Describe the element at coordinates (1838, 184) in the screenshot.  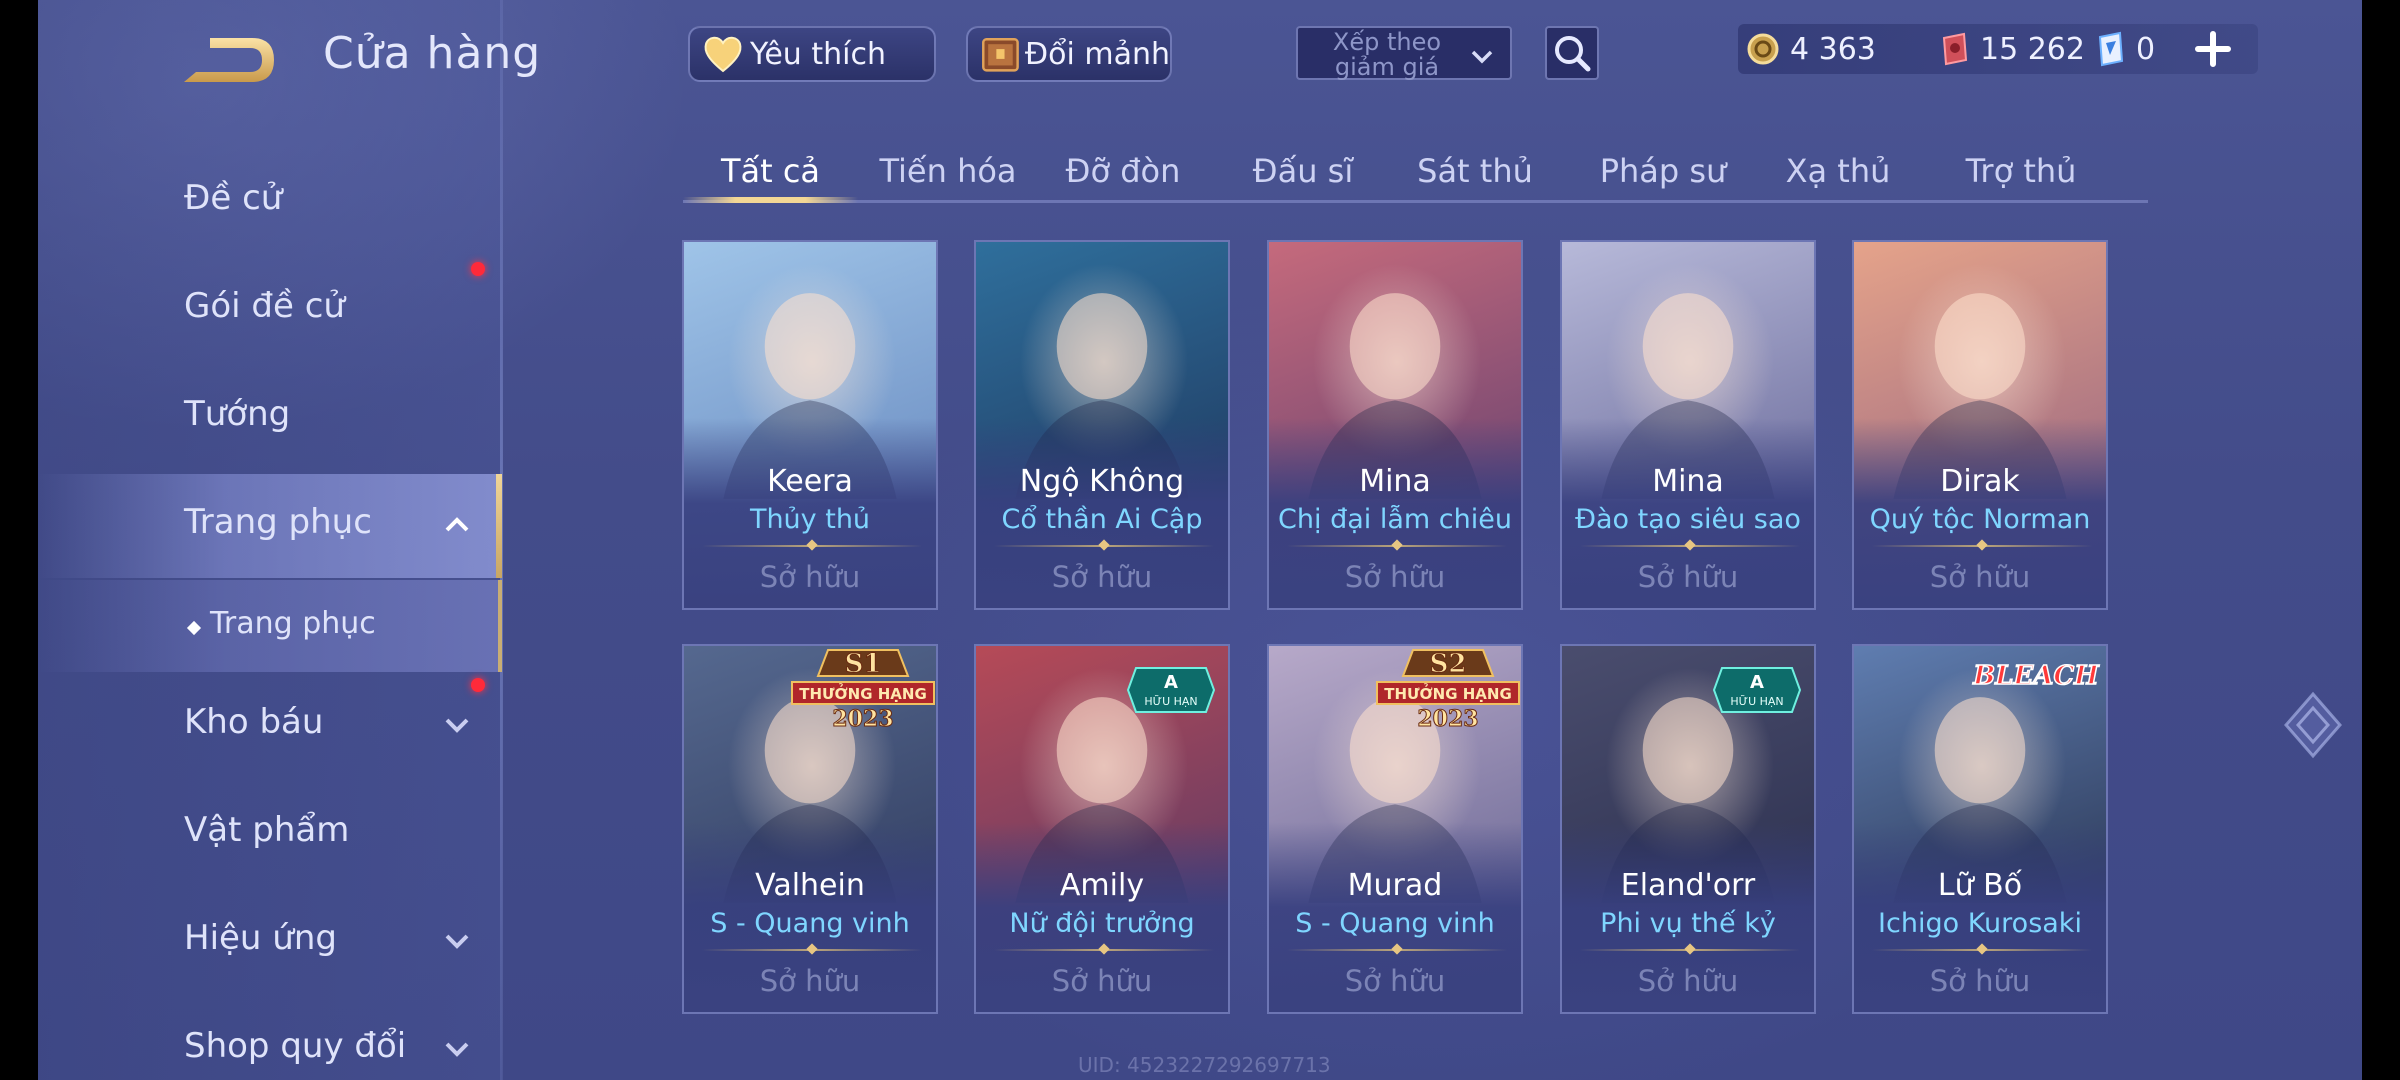
I see `tab-marksman: Xạ thủ` at that location.